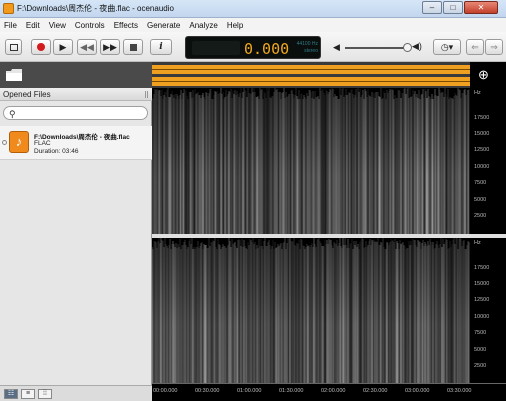 The width and height of the screenshot is (506, 401). What do you see at coordinates (12, 114) in the screenshot?
I see `search-icon: ⚲` at bounding box center [12, 114].